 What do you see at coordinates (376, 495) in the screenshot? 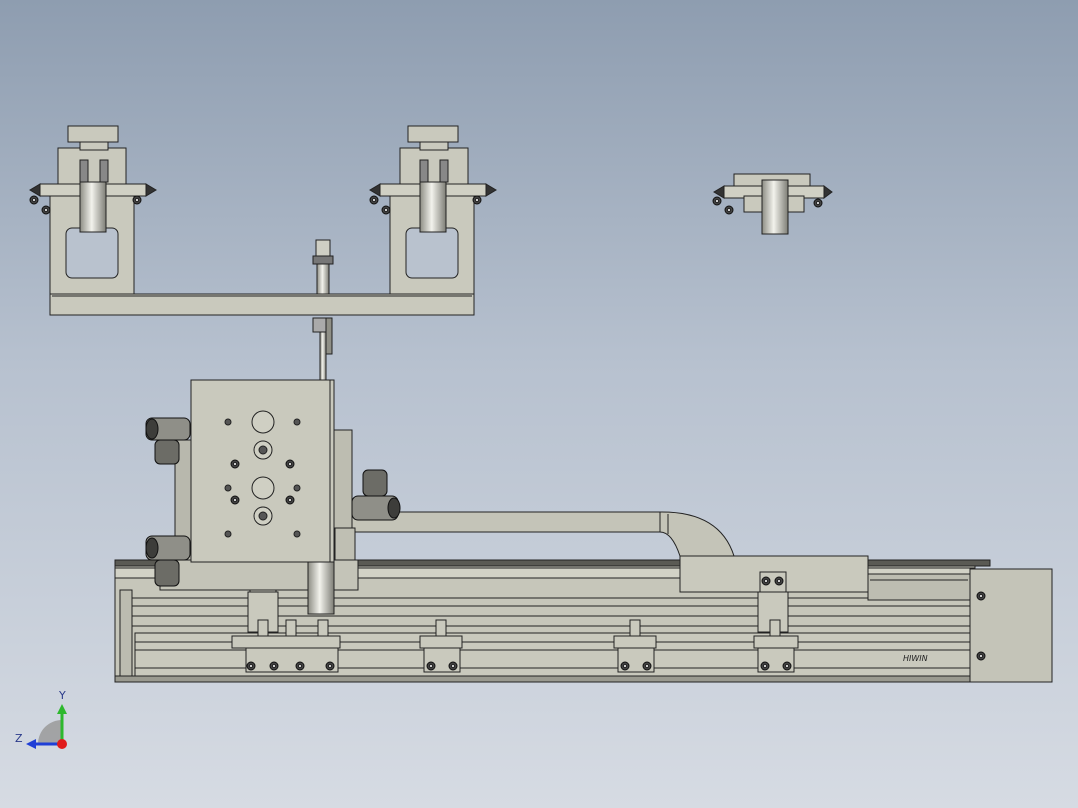
I see `fitting-right` at bounding box center [376, 495].